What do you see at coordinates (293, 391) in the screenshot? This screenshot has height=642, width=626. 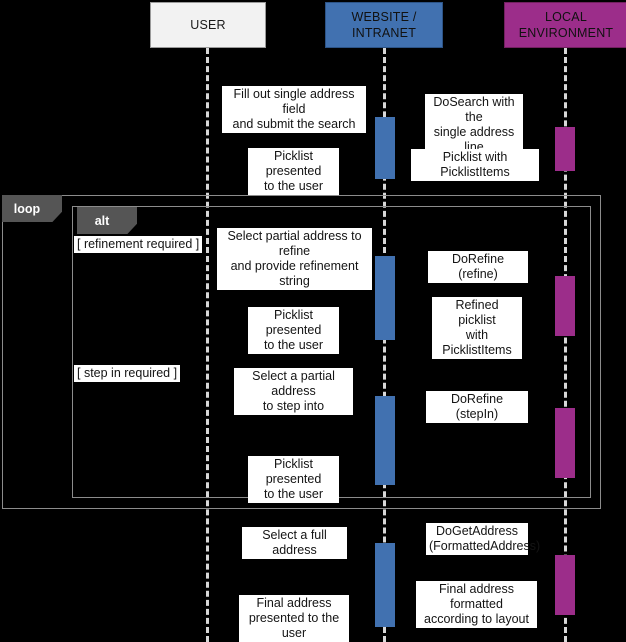 I see `message-select-partial-stepin: Select a partial address to step into` at bounding box center [293, 391].